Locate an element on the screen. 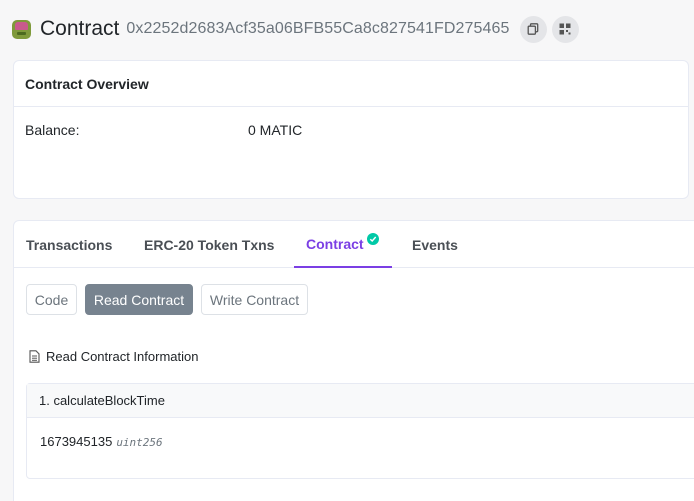  tab-label: ERC-20 Token Txns is located at coordinates (209, 244).